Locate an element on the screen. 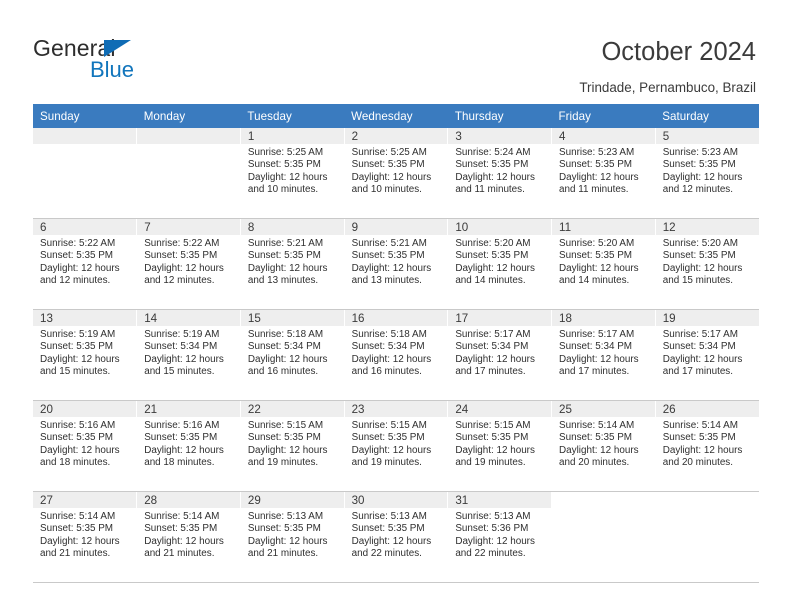  sunrise-time: Sunrise: 5:15 AM is located at coordinates (285, 425).